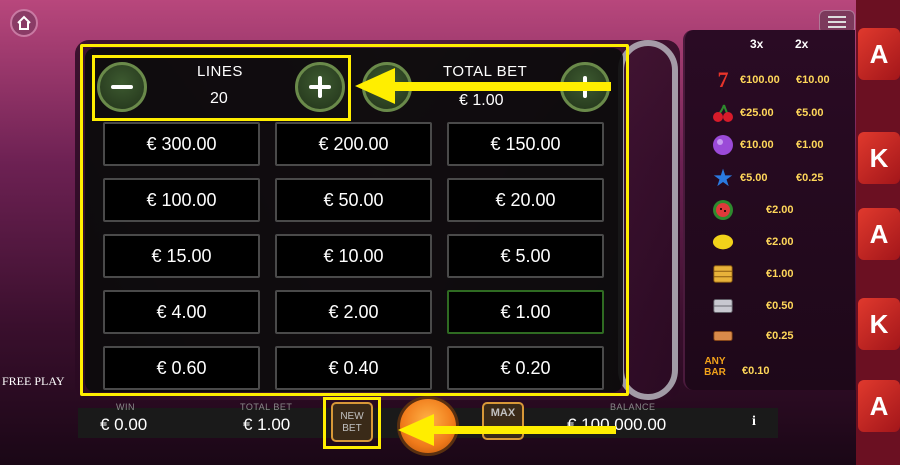 The height and width of the screenshot is (465, 900). Describe the element at coordinates (777, 178) in the screenshot. I see `paytable-row: ★ €5.00 €0.25` at that location.